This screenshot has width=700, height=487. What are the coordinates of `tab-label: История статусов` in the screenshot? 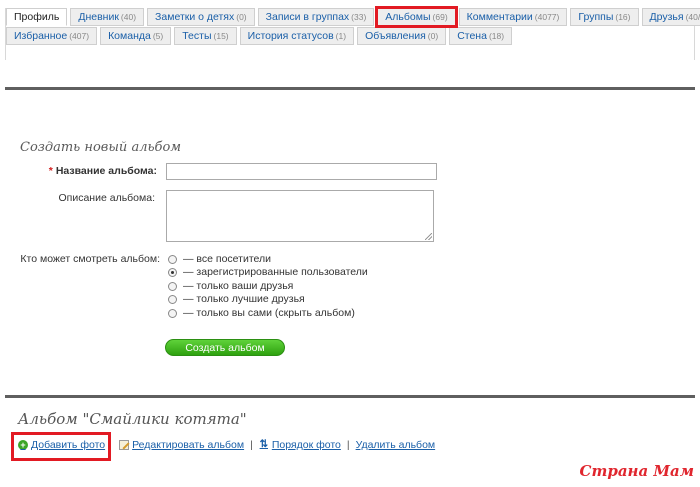 It's located at (290, 36).